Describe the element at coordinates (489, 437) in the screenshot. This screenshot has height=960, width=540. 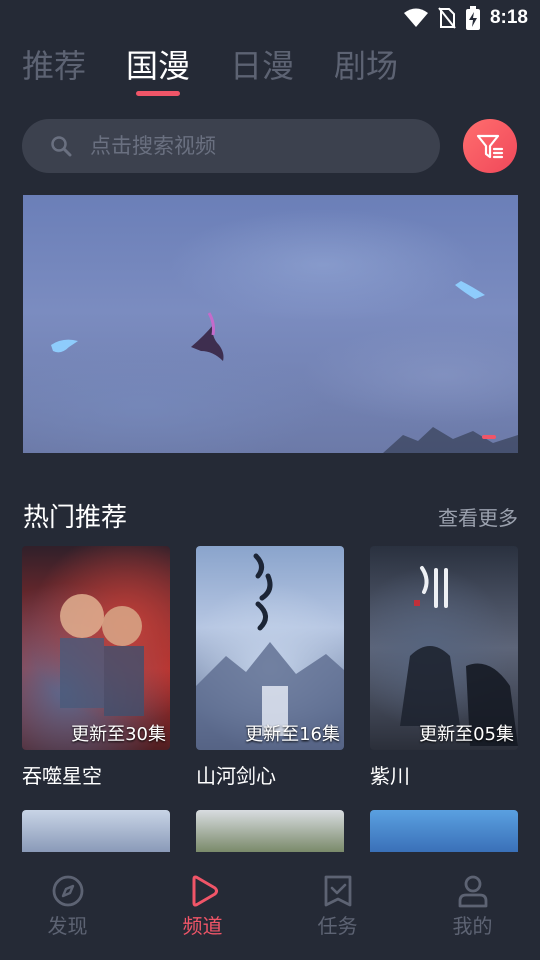
I see `carousel-indicator` at that location.